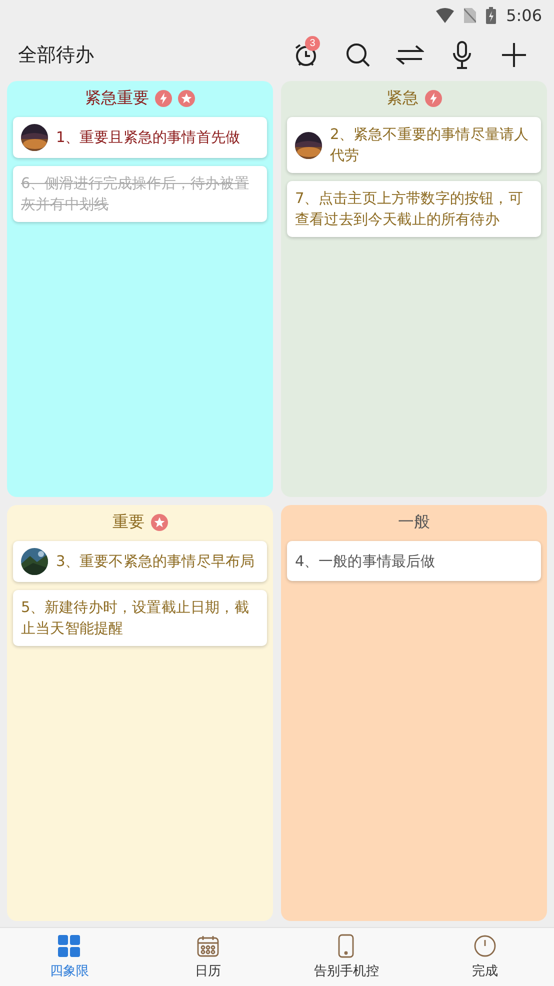  I want to click on task-text: 5、新建待办时，设置截止日期，截止当天智能提醒, so click(135, 618).